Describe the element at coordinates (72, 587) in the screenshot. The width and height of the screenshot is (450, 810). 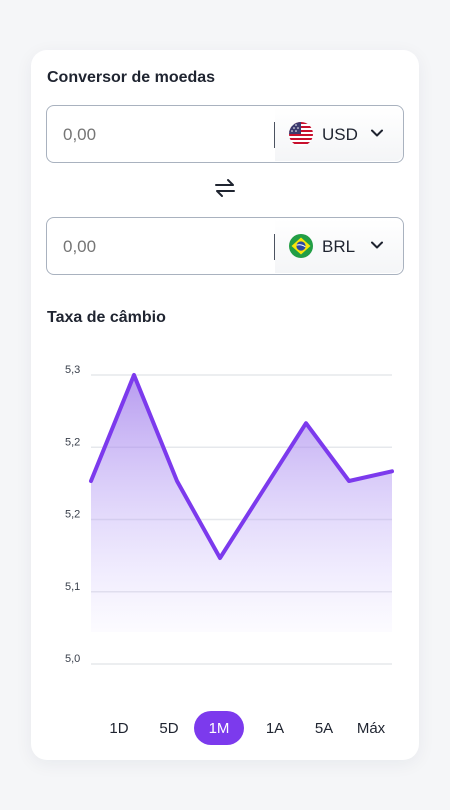
I see `y-tick-label: 5,1` at that location.